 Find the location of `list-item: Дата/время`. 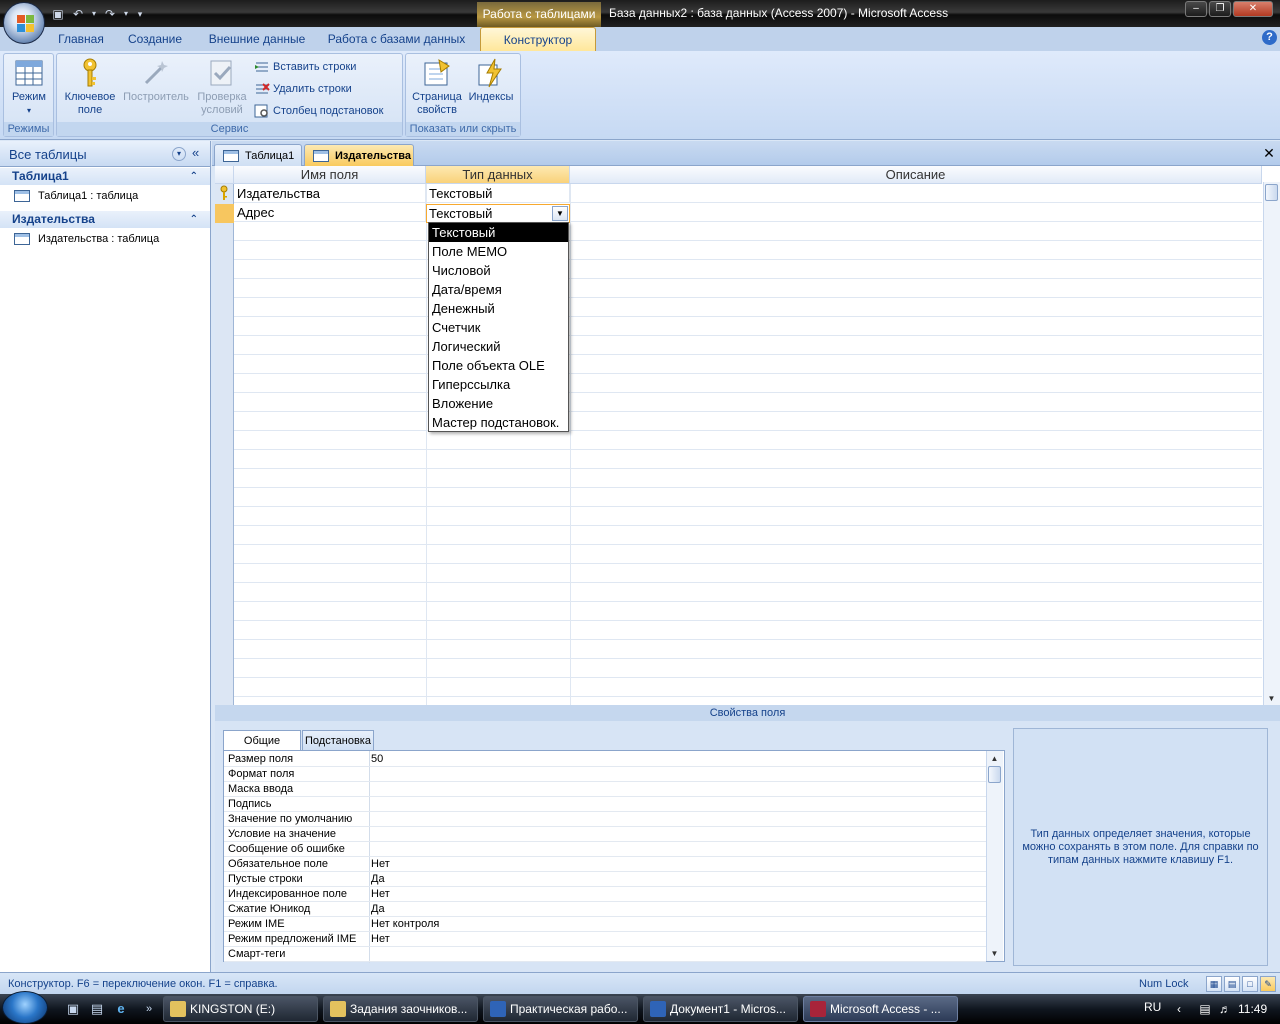

list-item: Дата/время is located at coordinates (498, 289).